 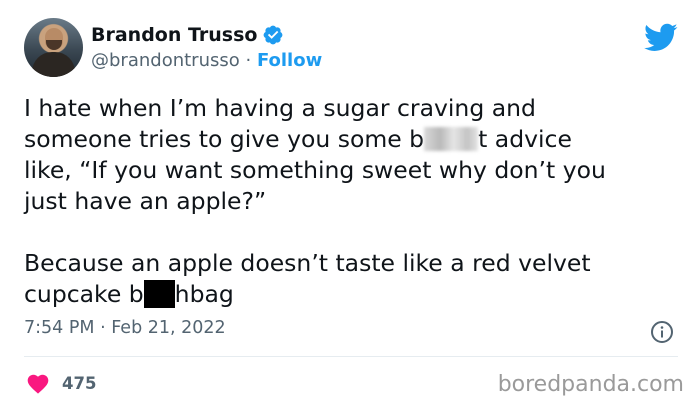 I want to click on tweet-line: cupcake b, so click(x=84, y=294).